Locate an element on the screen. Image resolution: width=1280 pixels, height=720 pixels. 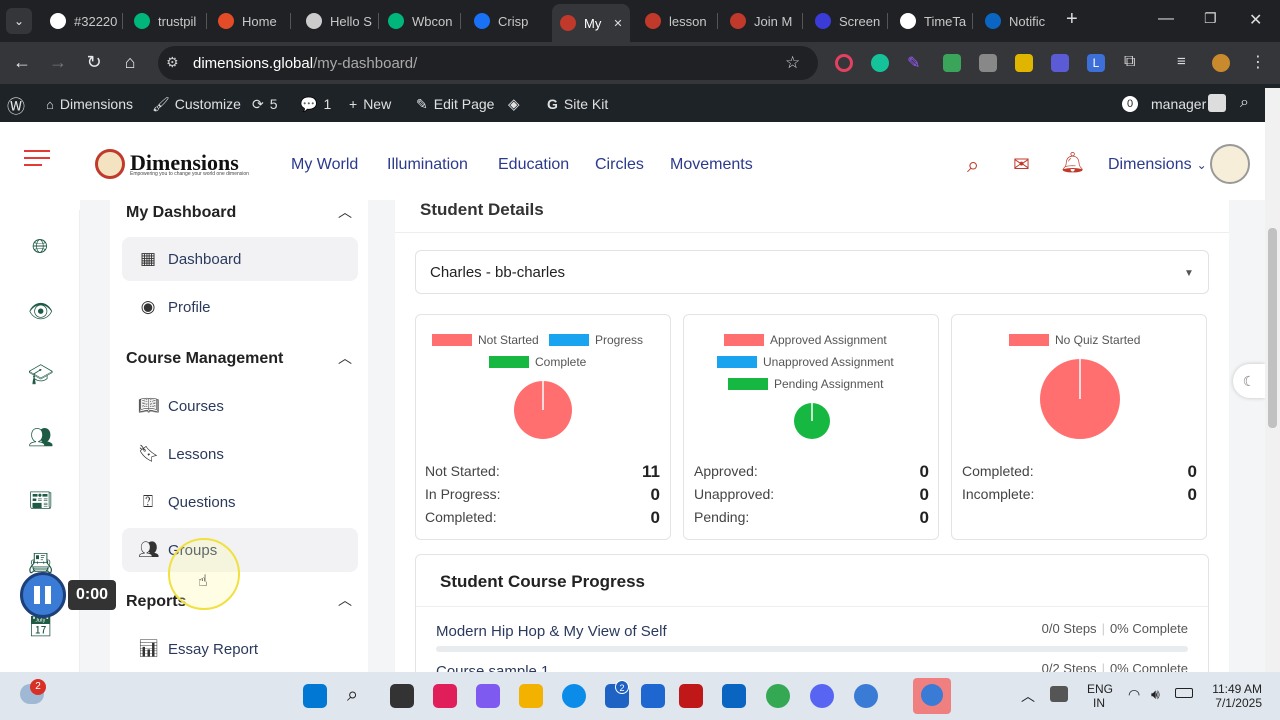
extension-feather-icon: ✎ is located at coordinates (916, 62).